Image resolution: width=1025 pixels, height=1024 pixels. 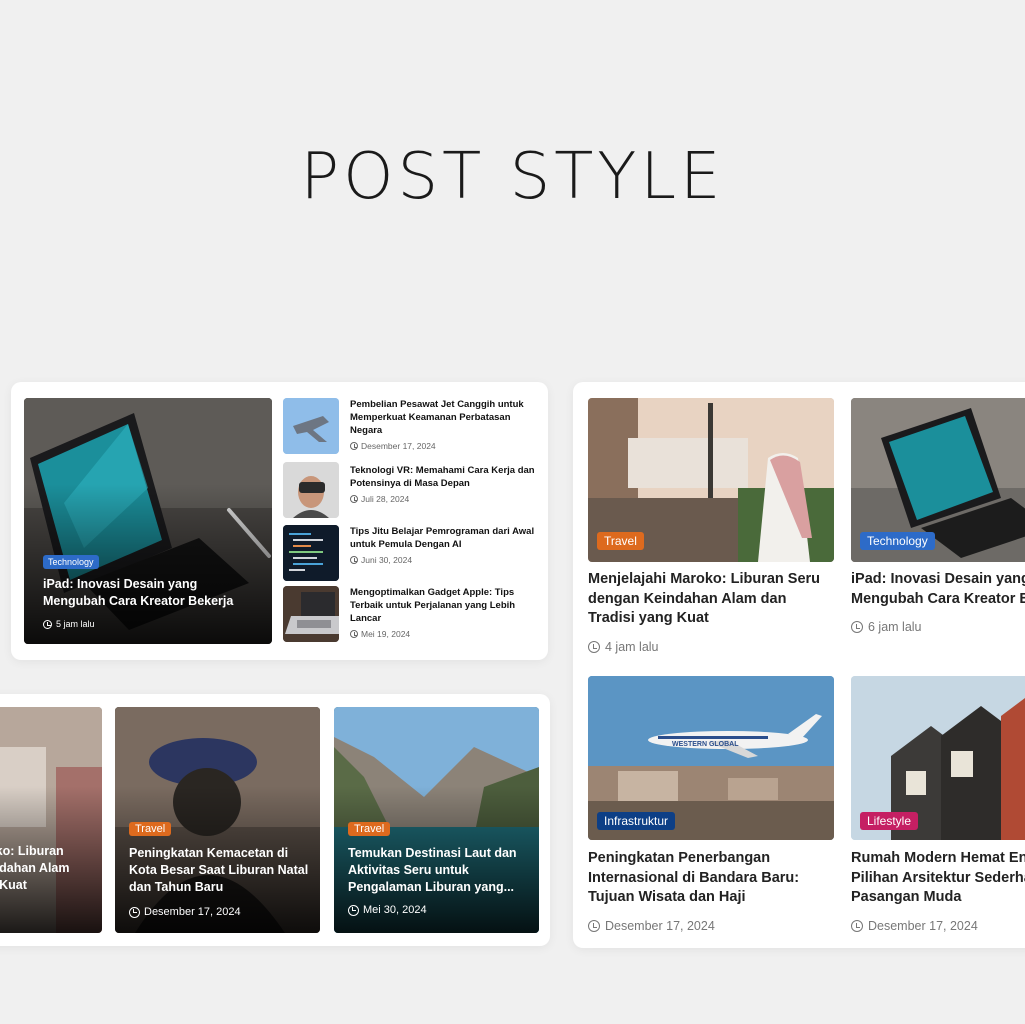 What do you see at coordinates (895, 627) in the screenshot?
I see `post-time: 6 jam lalu` at bounding box center [895, 627].